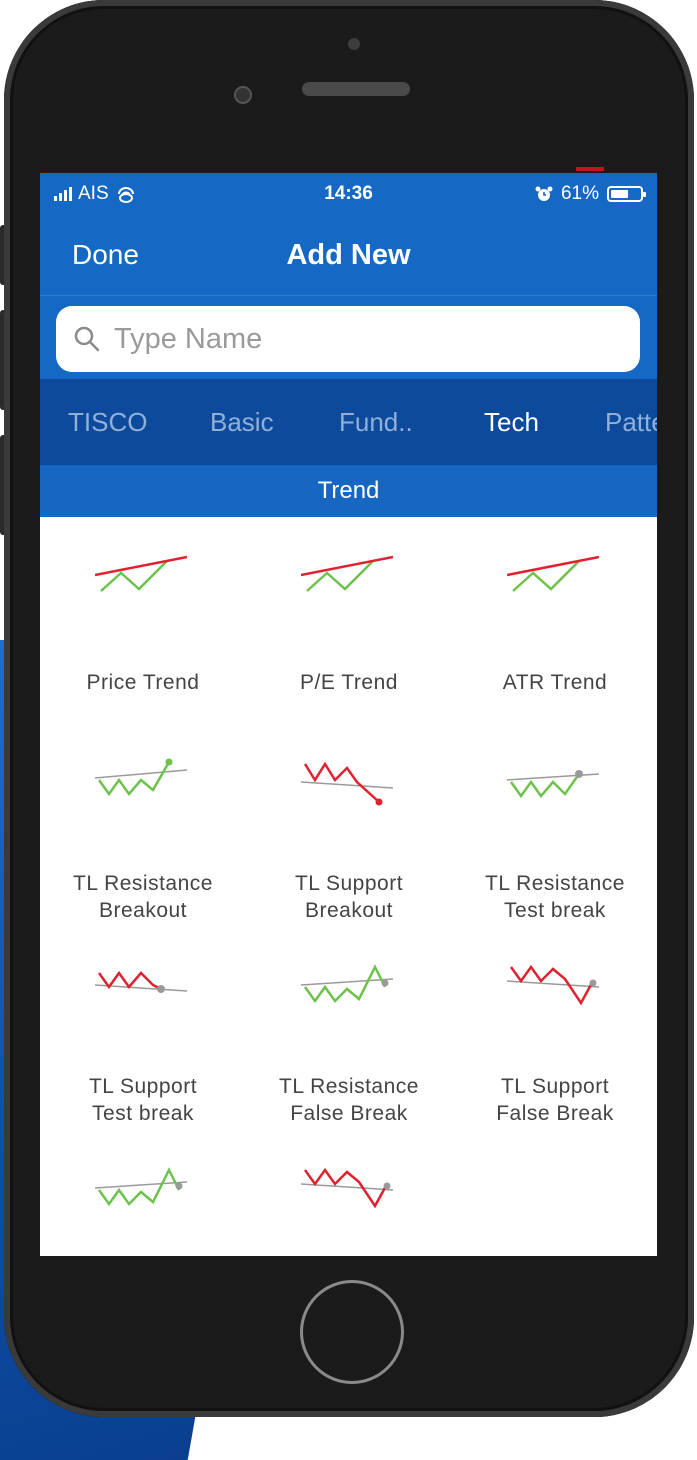 This screenshot has height=1460, width=697. What do you see at coordinates (143, 618) in the screenshot?
I see `indicator-item-price-trend: Price Trend` at bounding box center [143, 618].